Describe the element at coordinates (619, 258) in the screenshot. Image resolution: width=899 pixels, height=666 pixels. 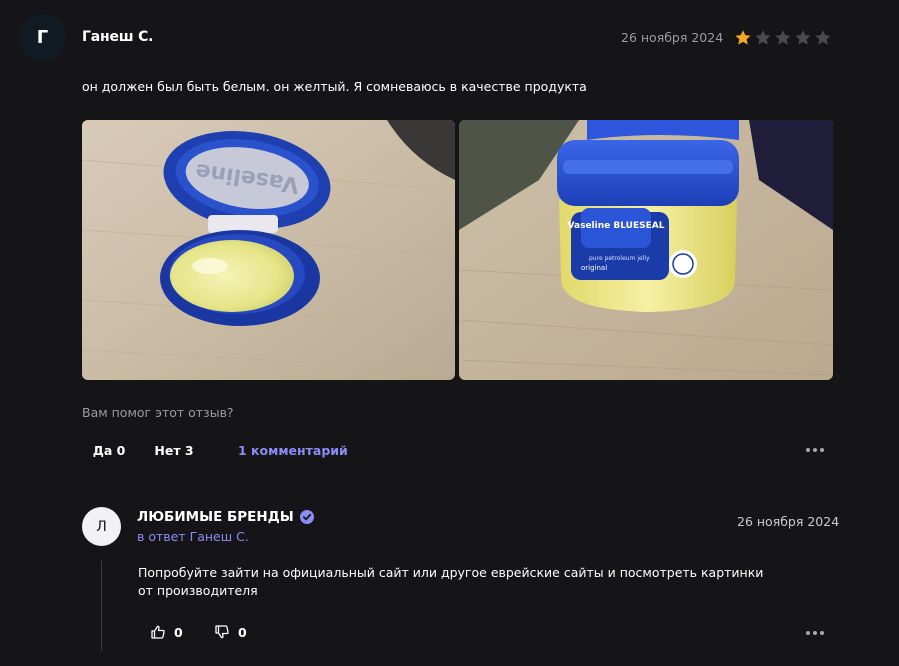
I see `svg-text: pure petroleum jelly` at that location.